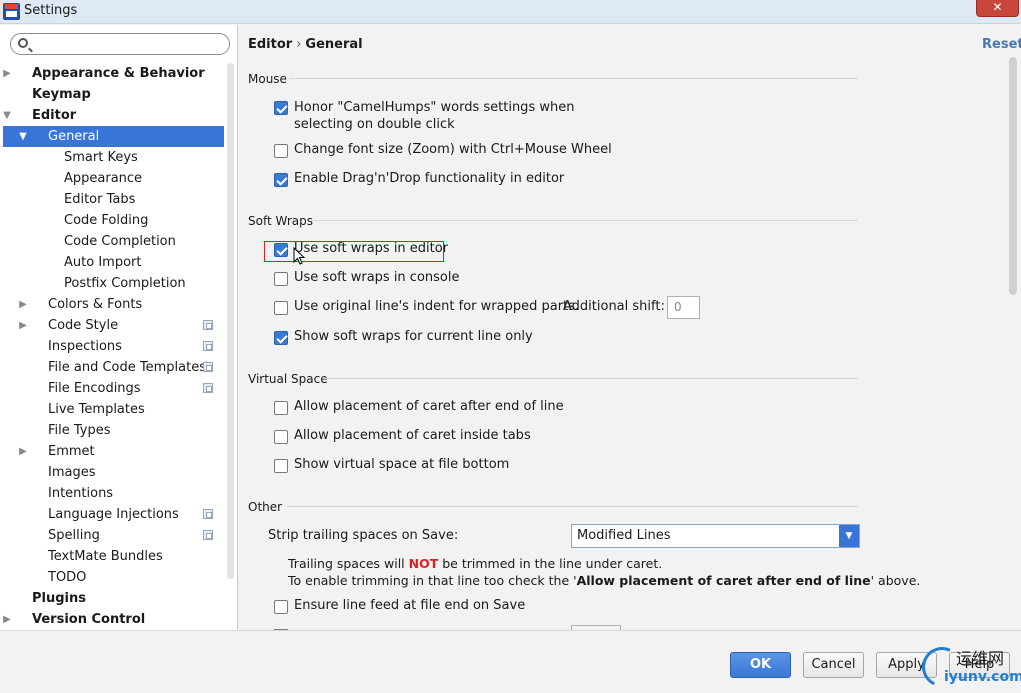 This screenshot has height=693, width=1021. I want to click on line-feed-label: Ensure line feed at file end on Save, so click(410, 605).